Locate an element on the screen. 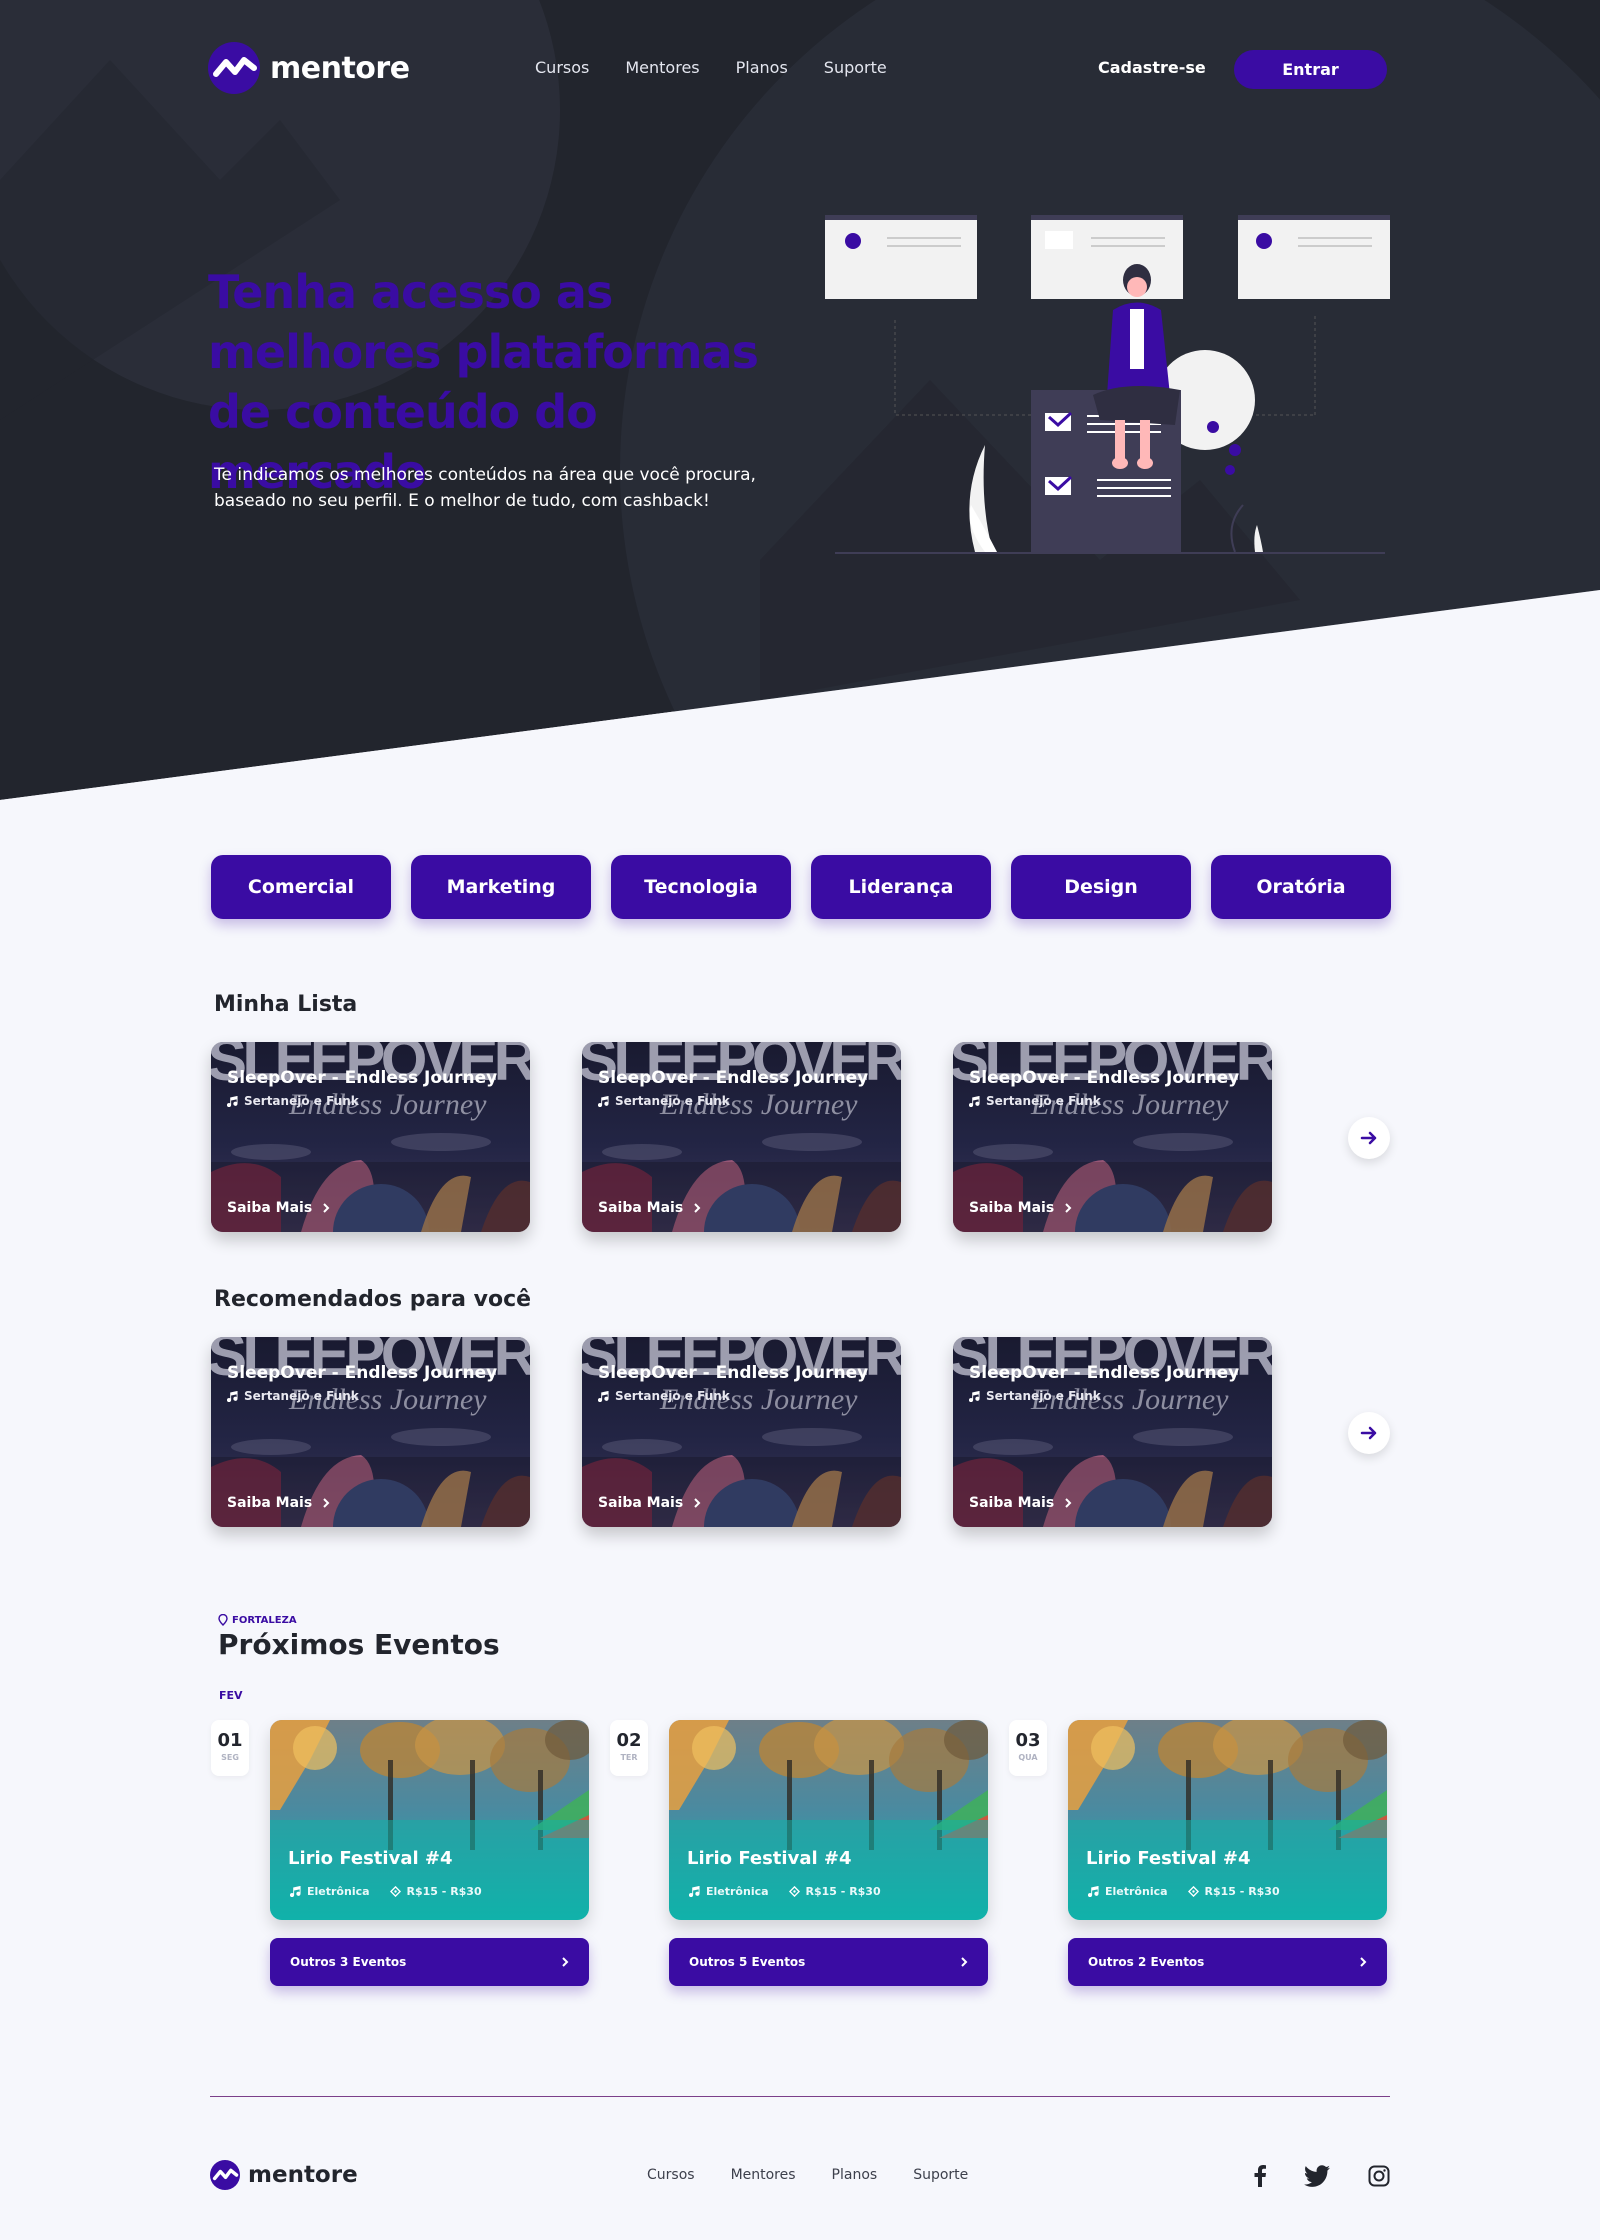  other-events-button: Outros 3 Eventos is located at coordinates (429, 1962).